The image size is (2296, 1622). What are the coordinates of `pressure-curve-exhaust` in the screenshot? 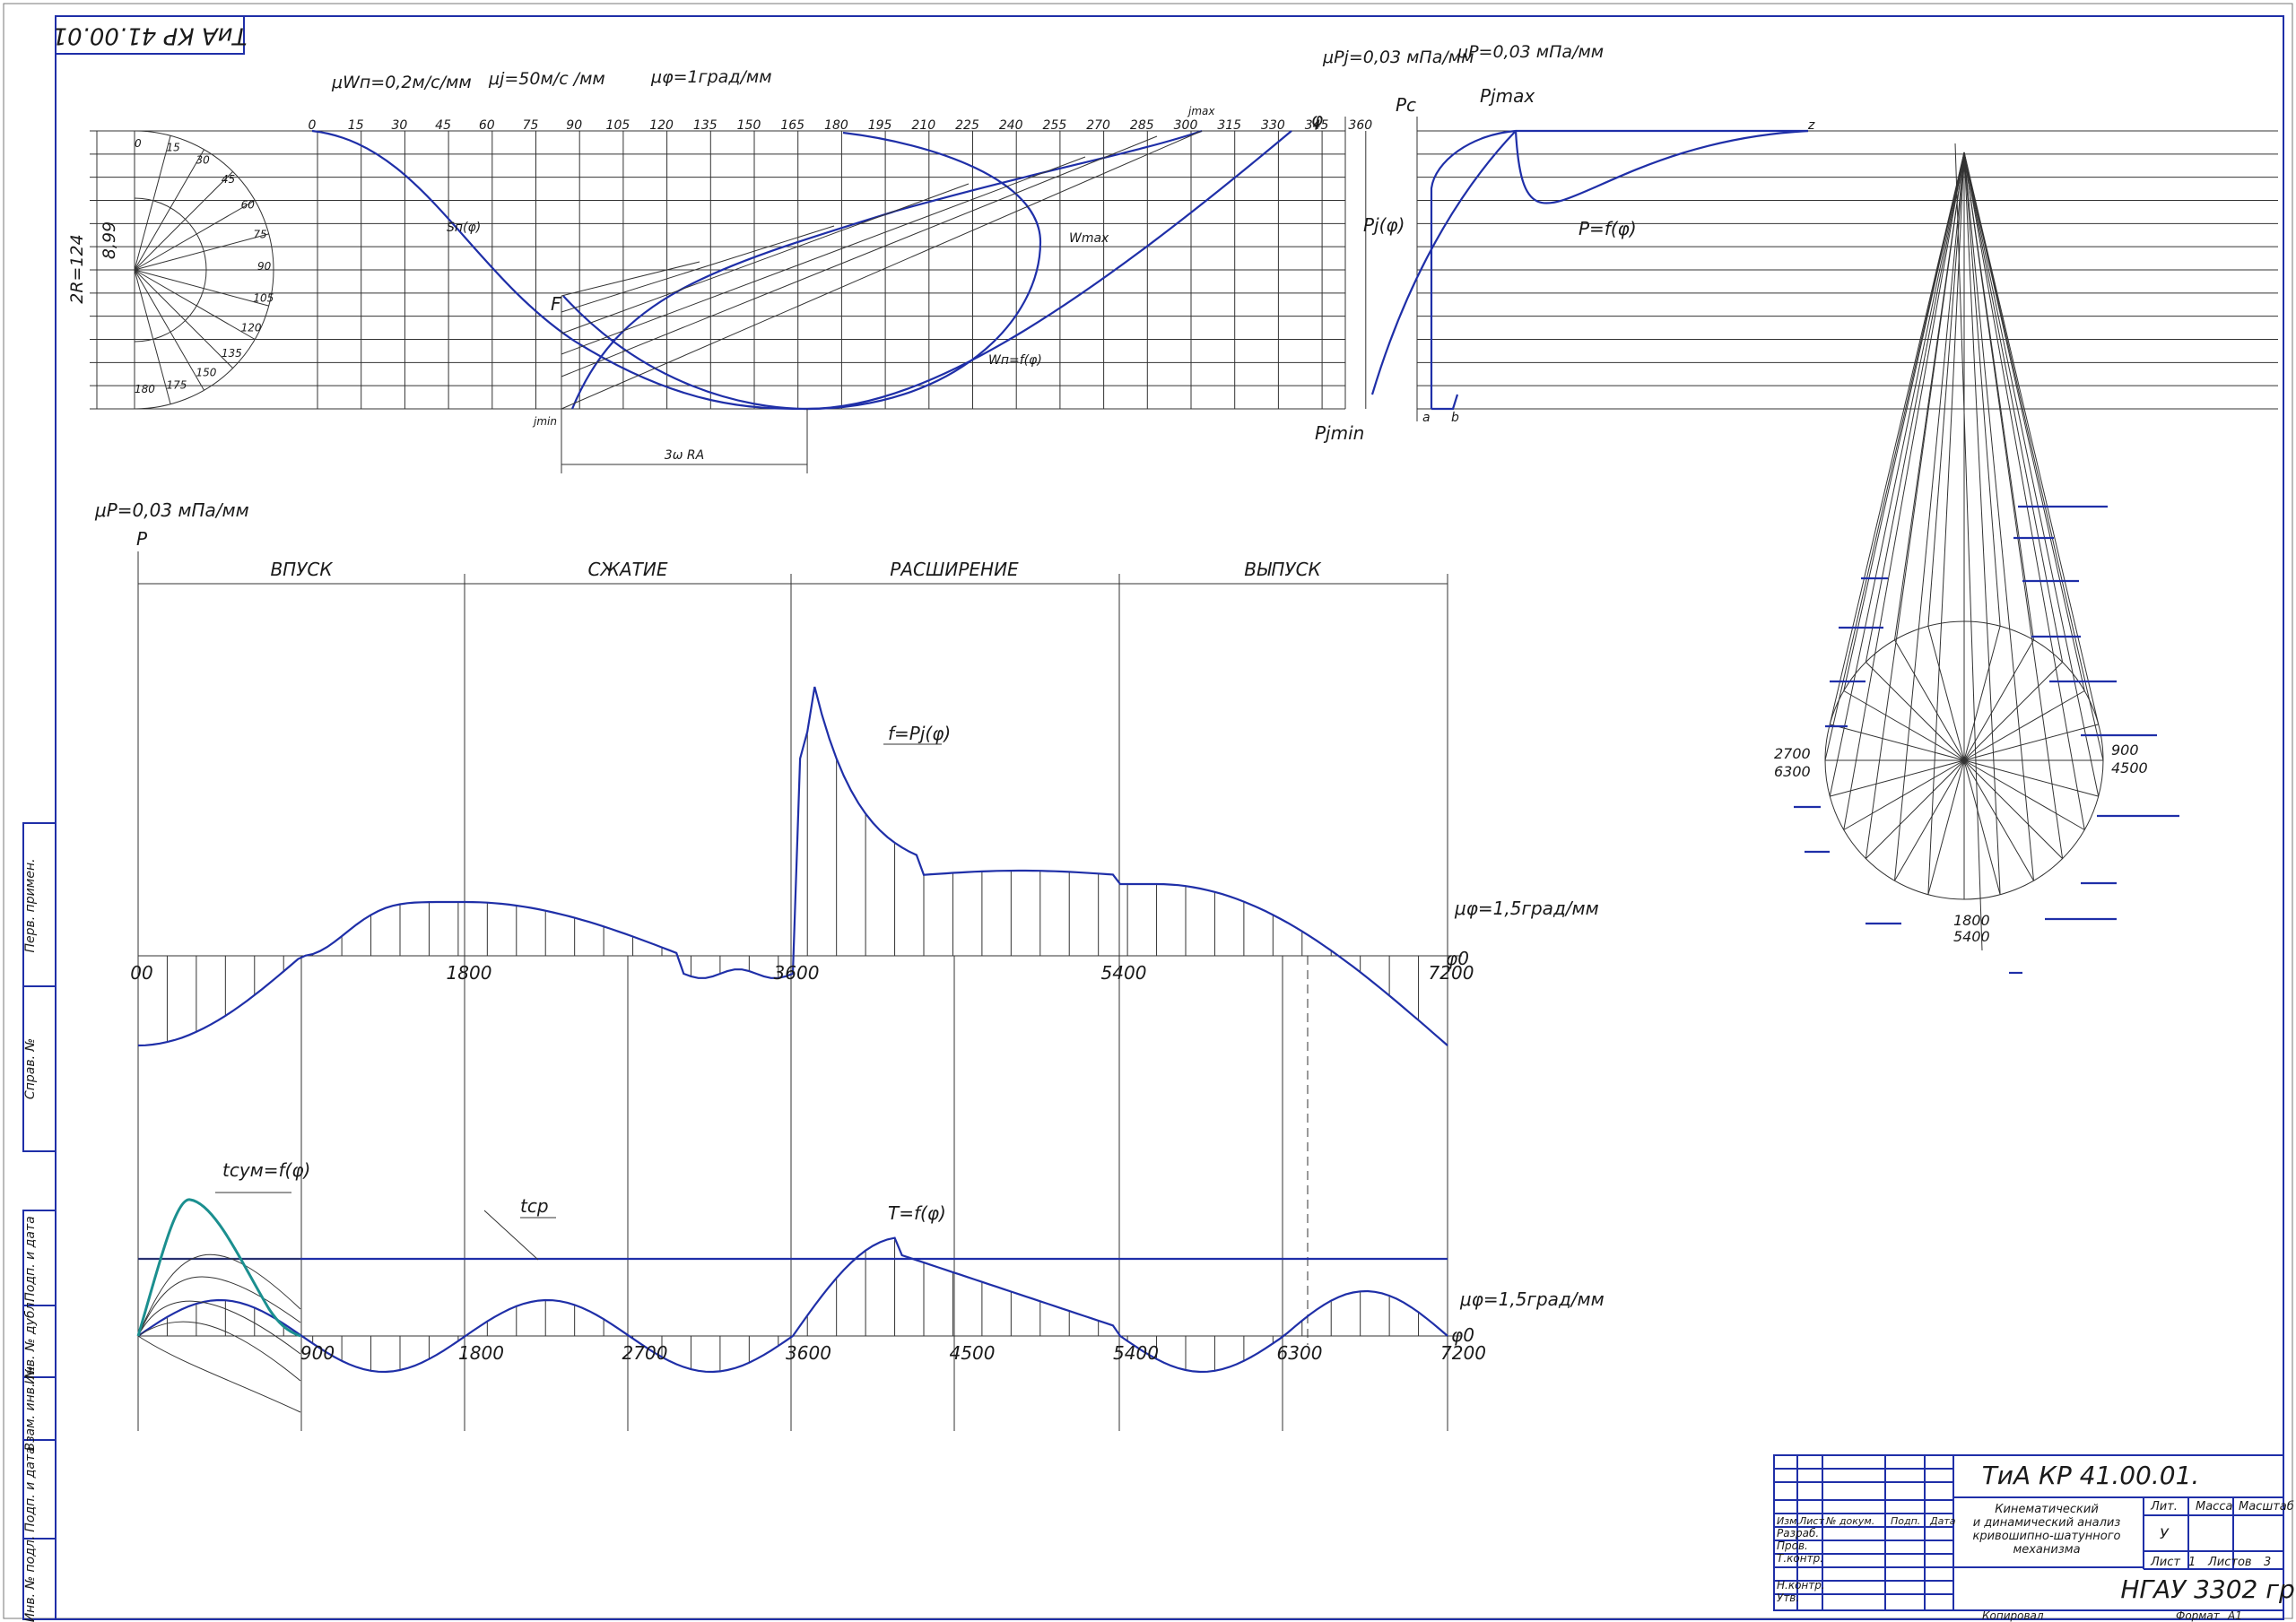 It's located at (1445, 402).